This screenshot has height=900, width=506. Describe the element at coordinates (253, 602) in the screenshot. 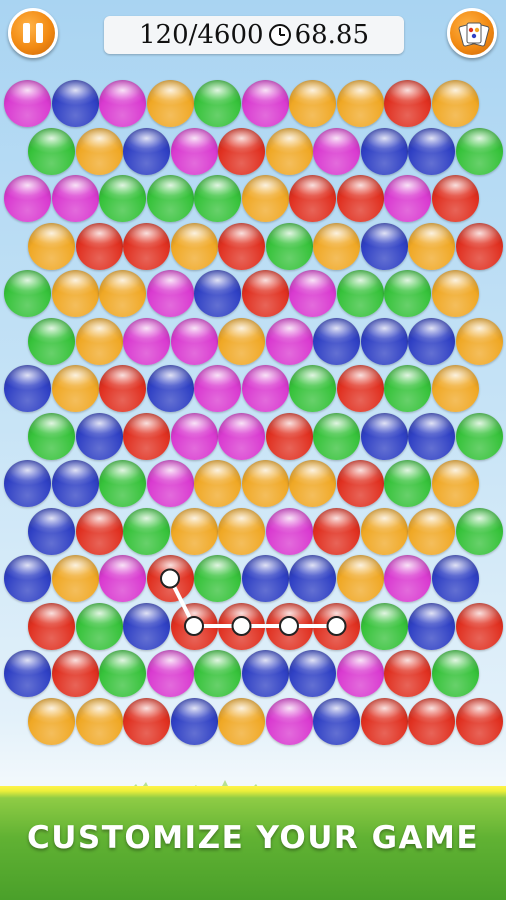

I see `selection-path` at that location.